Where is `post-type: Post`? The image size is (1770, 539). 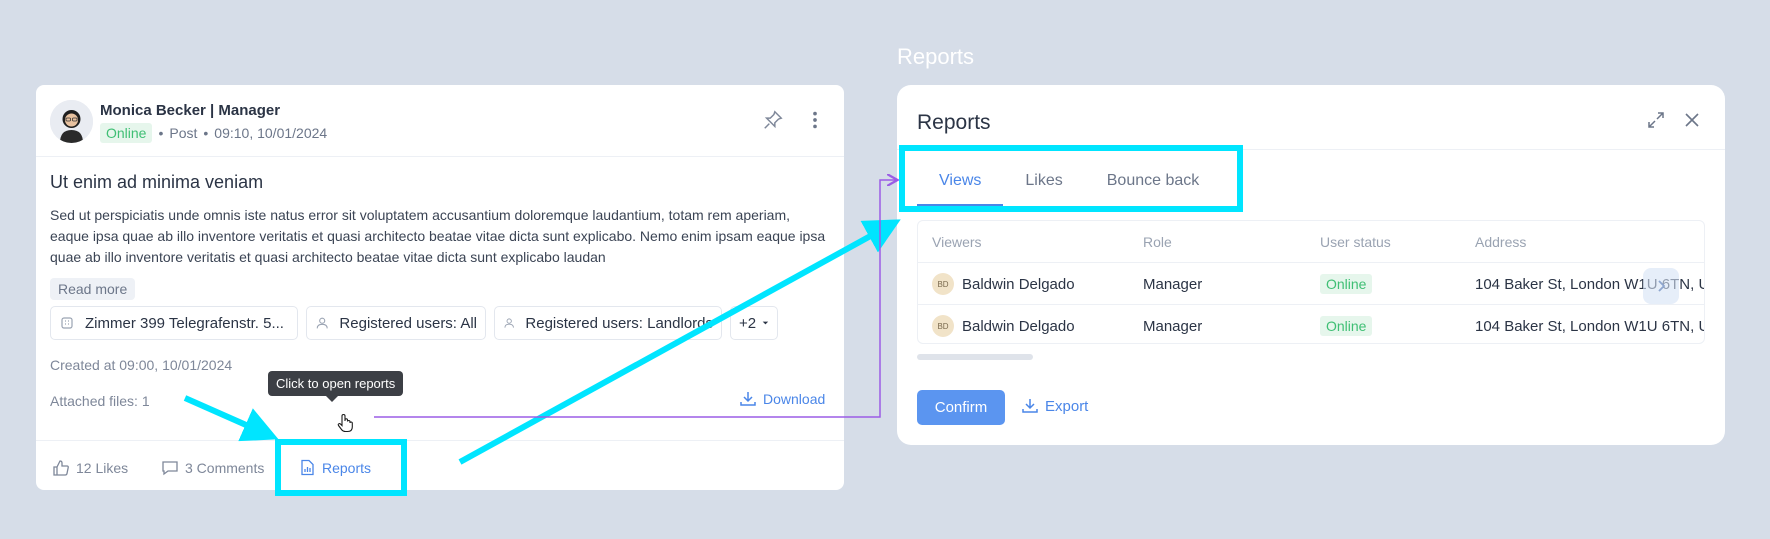
post-type: Post is located at coordinates (183, 133).